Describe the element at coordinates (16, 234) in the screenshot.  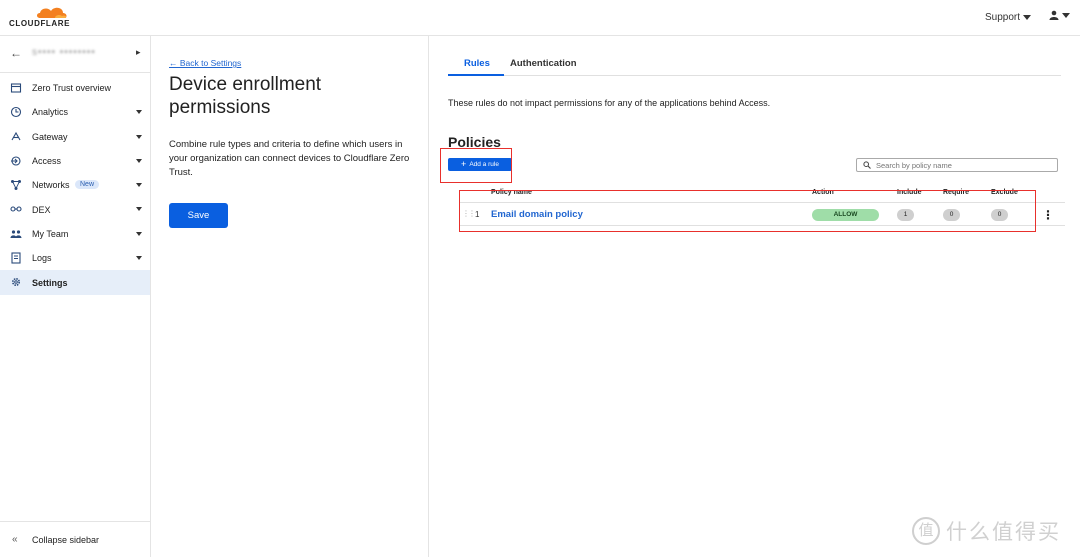
I see `team-icon` at that location.